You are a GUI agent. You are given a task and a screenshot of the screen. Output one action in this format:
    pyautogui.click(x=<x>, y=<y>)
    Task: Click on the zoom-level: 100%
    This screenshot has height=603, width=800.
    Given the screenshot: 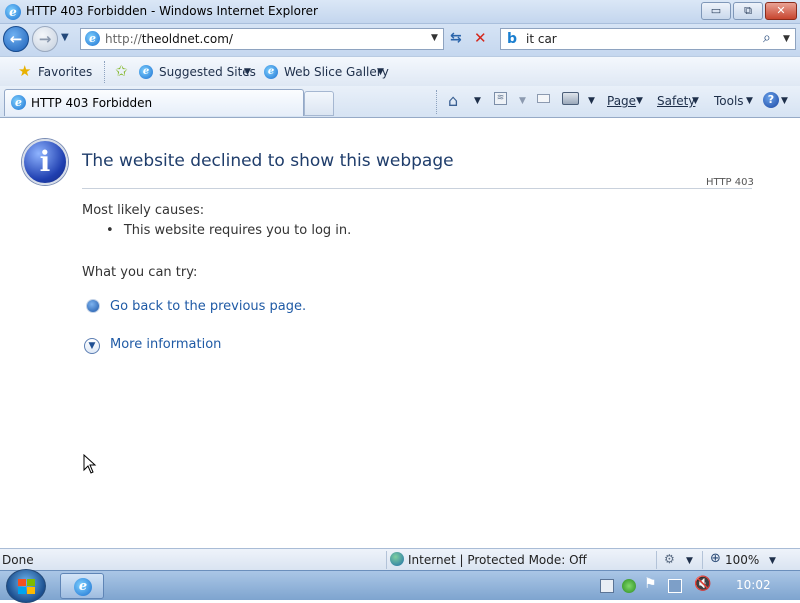 What is the action you would take?
    pyautogui.click(x=742, y=560)
    